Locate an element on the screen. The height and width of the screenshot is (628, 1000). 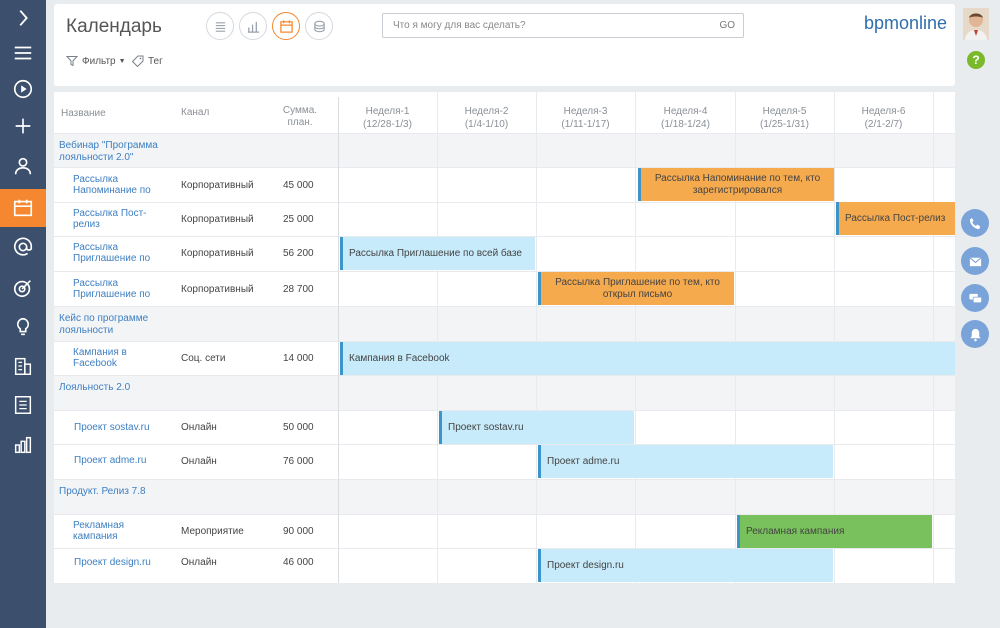
page-header: Календарь GO bpmonline Фильтр ▼ Тег is located at coordinates (504, 45).